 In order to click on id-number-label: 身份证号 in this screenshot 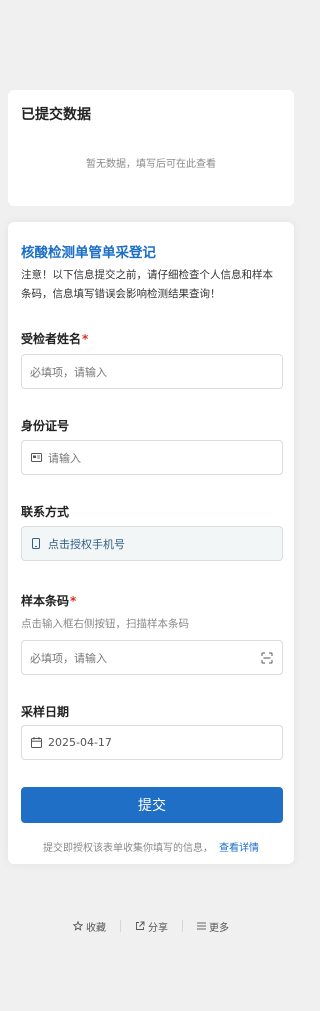, I will do `click(45, 426)`.